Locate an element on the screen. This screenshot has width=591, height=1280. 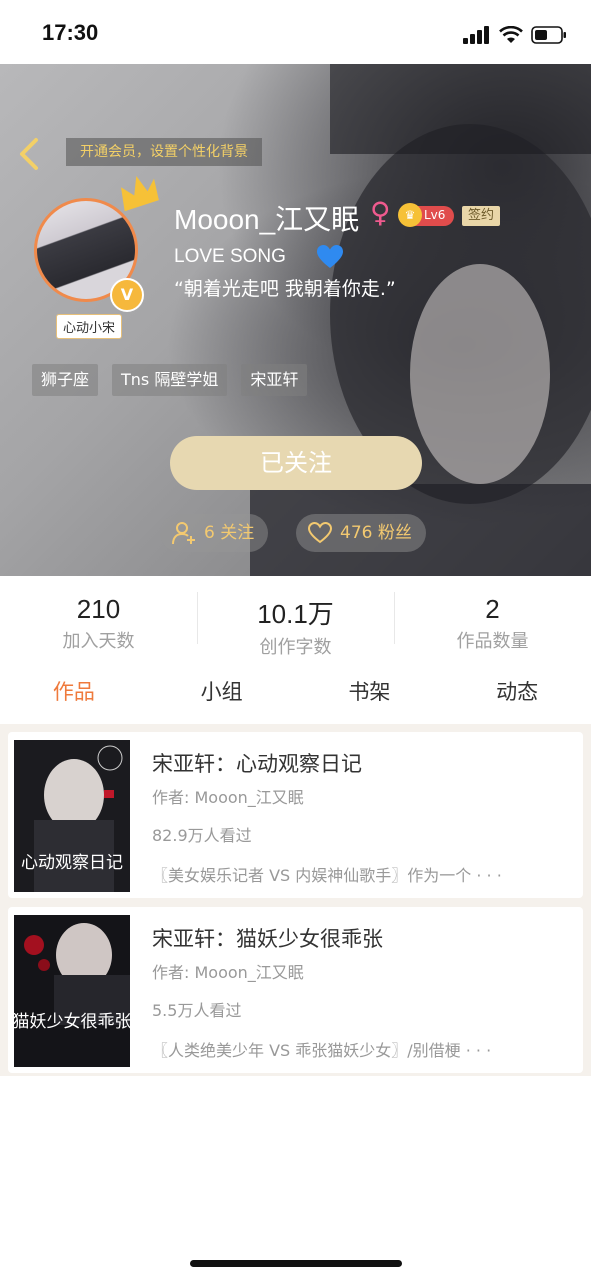
tab-bar: 作品 小组 书架 动态 is located at coordinates (295, 693).